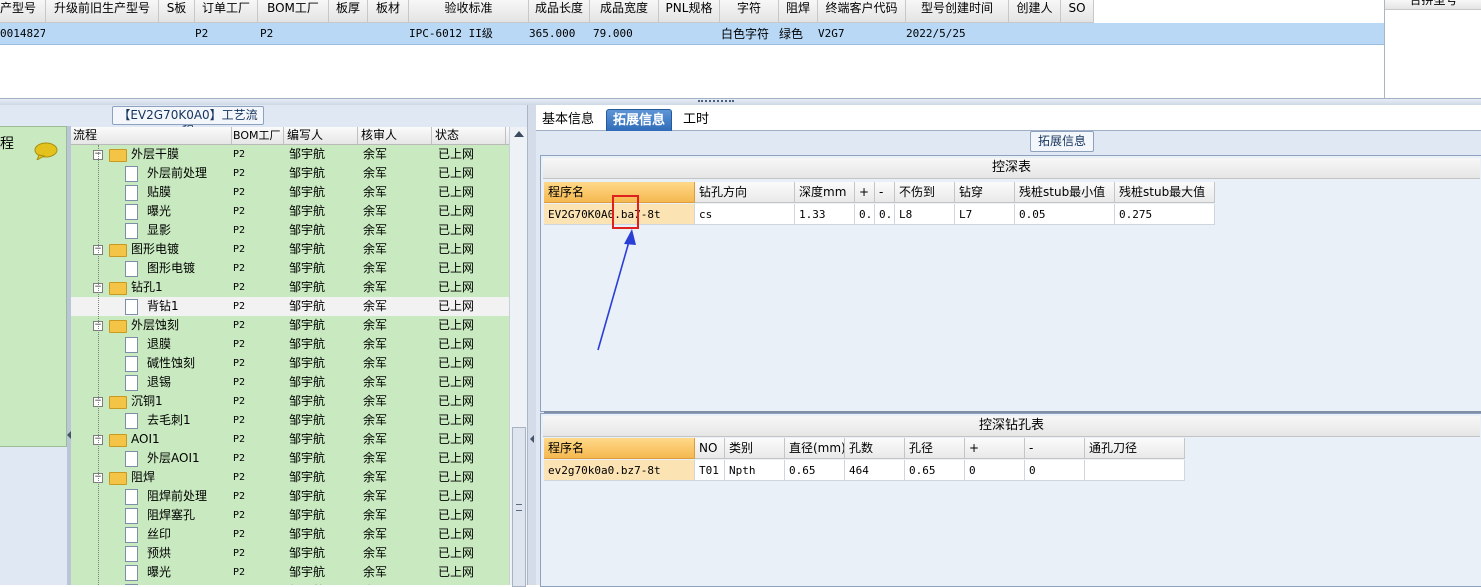  I want to click on tree-node-label: 背钻1, so click(163, 306).